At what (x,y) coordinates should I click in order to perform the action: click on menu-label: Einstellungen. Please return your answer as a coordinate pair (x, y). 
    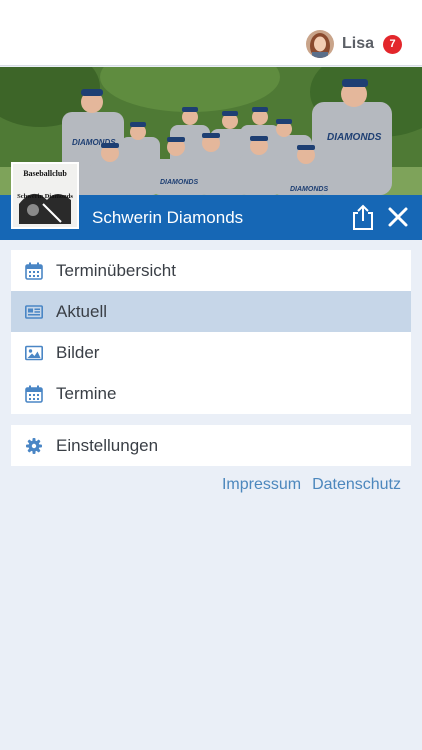
    Looking at the image, I should click on (107, 445).